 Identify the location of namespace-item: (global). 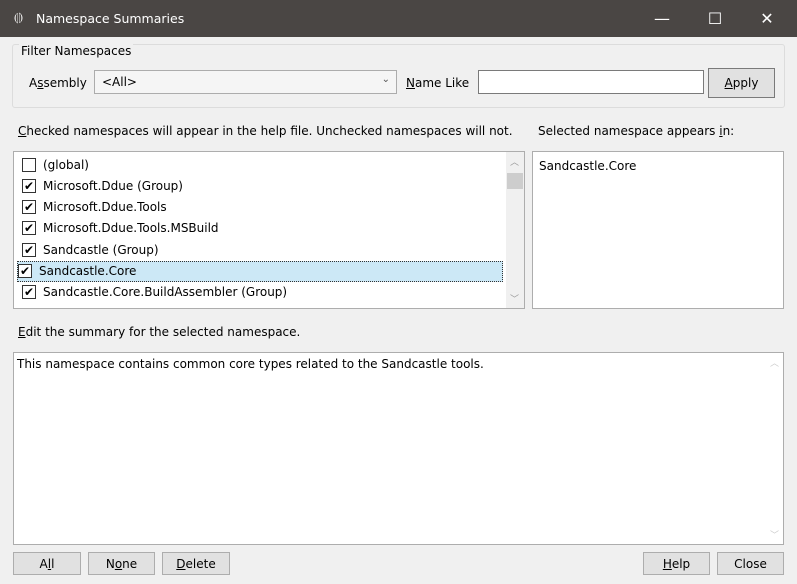
(265, 164).